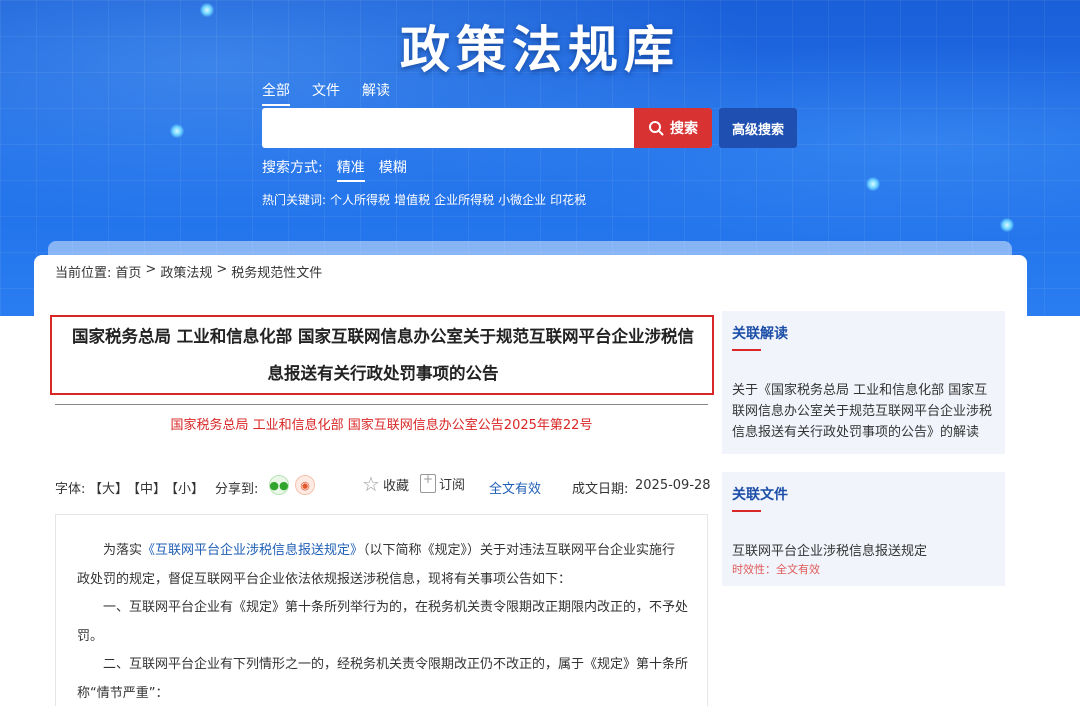 The height and width of the screenshot is (706, 1080). Describe the element at coordinates (393, 169) in the screenshot. I see `search-mode-fuzzy: 模糊` at that location.